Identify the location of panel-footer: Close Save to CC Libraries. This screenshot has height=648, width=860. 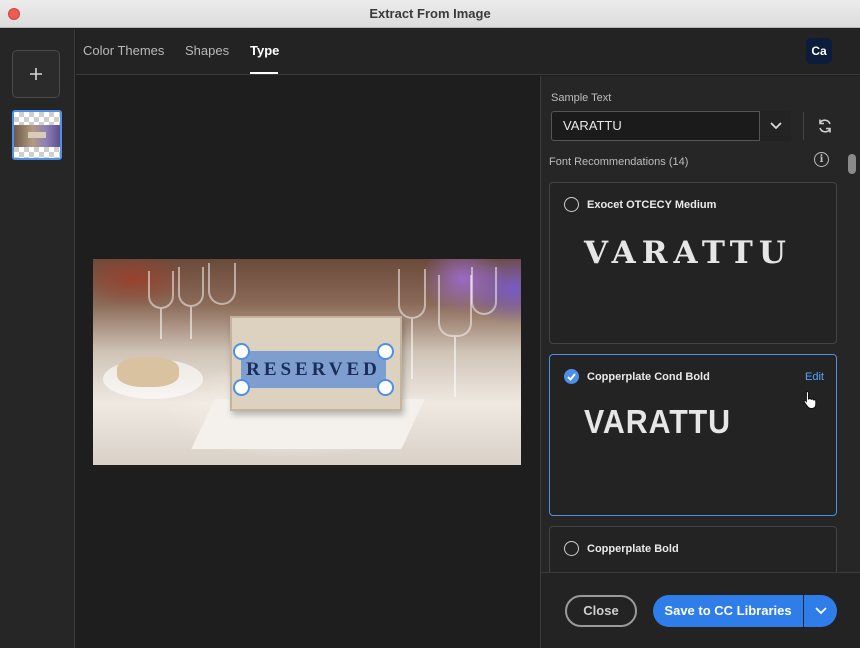
(700, 610).